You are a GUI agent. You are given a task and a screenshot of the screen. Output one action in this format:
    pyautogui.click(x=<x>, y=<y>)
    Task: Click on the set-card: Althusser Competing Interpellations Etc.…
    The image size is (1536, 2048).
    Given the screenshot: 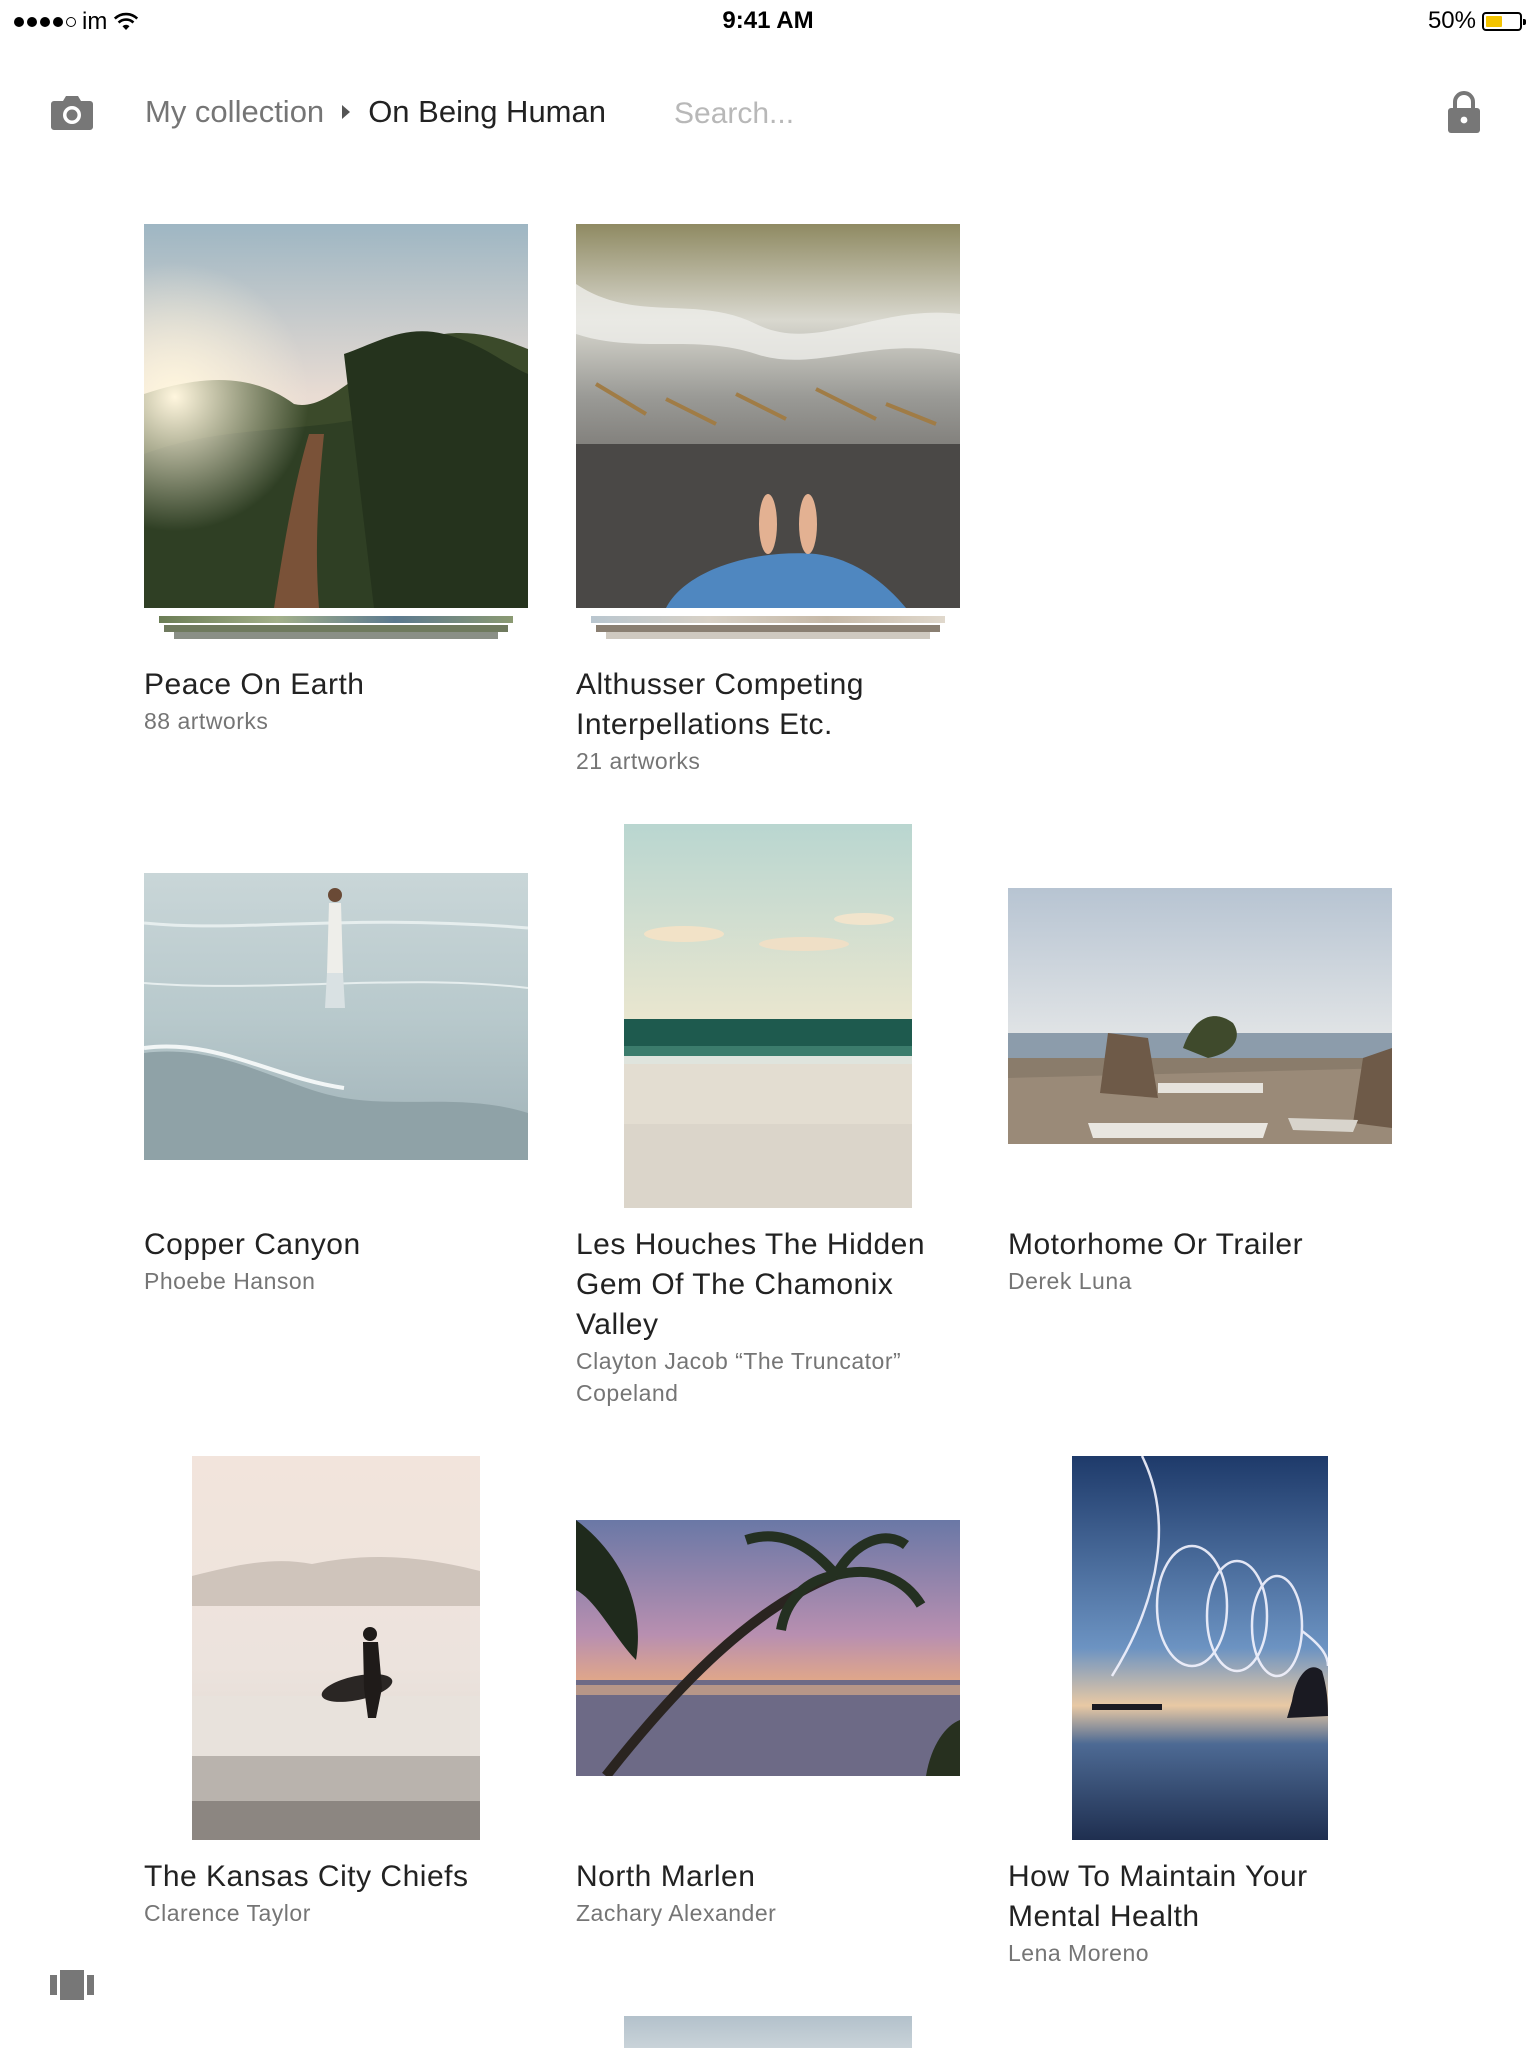 What is the action you would take?
    pyautogui.click(x=768, y=504)
    